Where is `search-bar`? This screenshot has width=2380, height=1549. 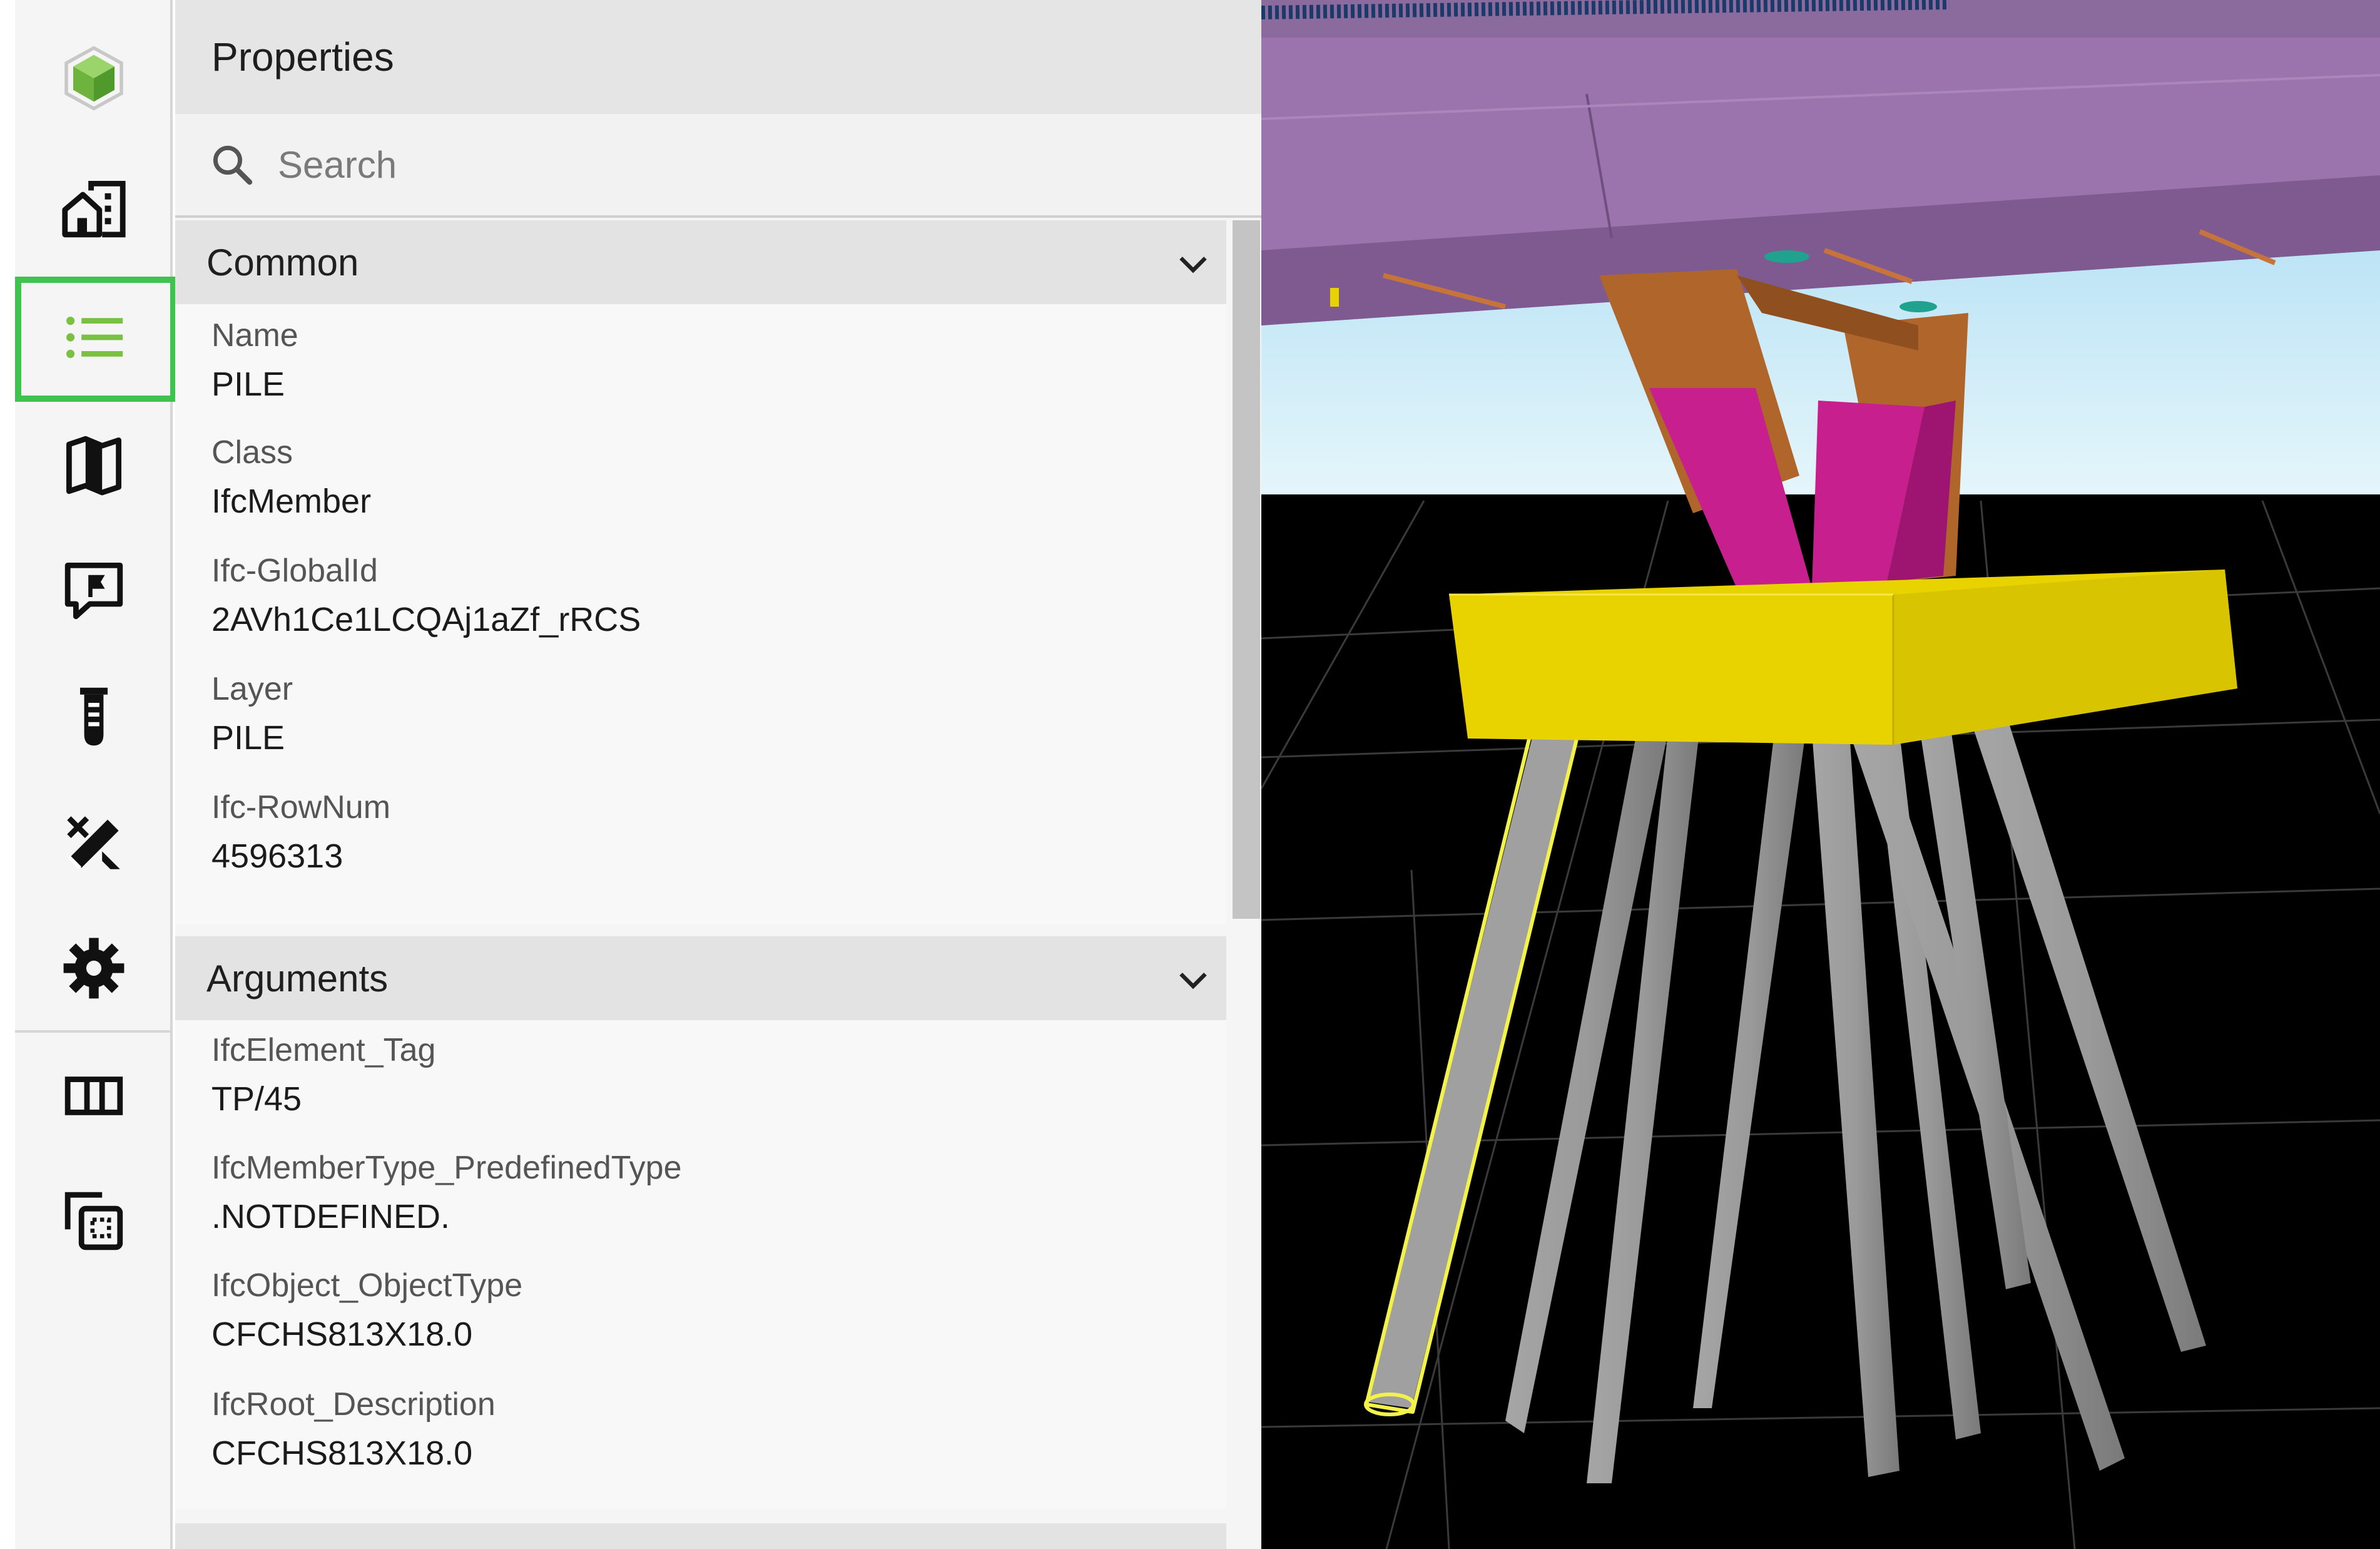
search-bar is located at coordinates (718, 166).